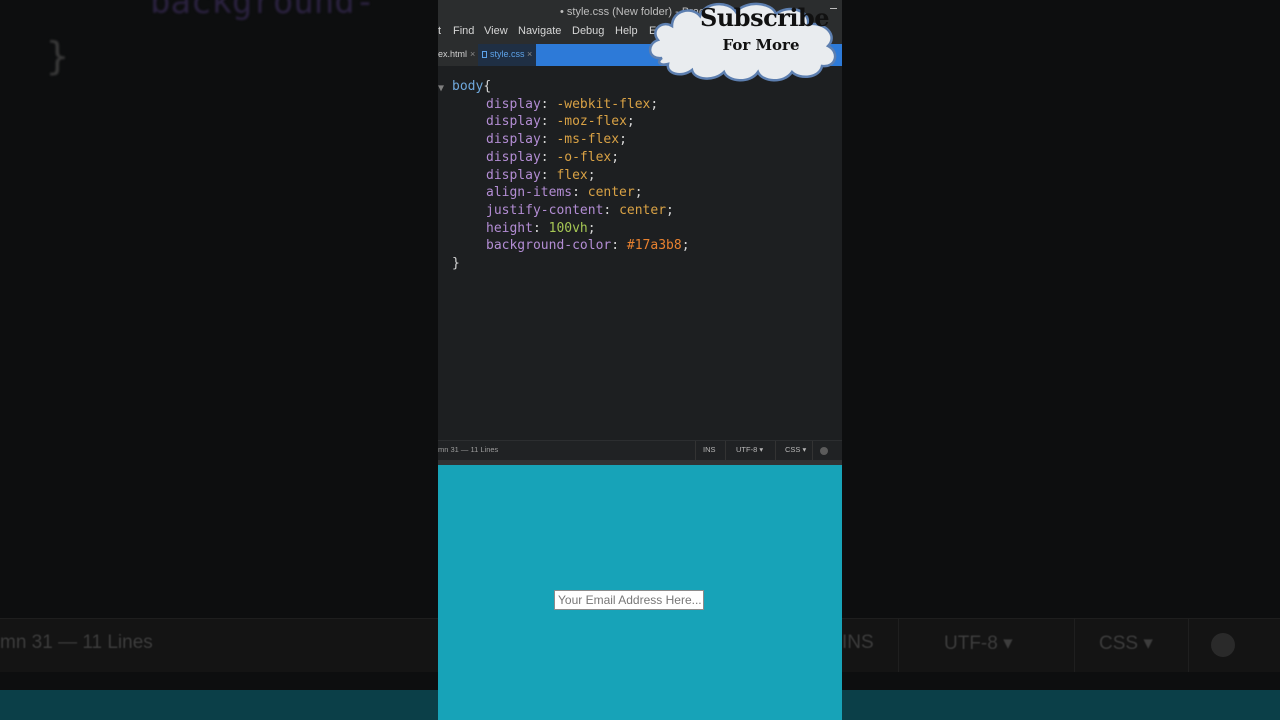 This screenshot has width=1280, height=720. I want to click on tab-index-html: ex.html ×, so click(458, 55).